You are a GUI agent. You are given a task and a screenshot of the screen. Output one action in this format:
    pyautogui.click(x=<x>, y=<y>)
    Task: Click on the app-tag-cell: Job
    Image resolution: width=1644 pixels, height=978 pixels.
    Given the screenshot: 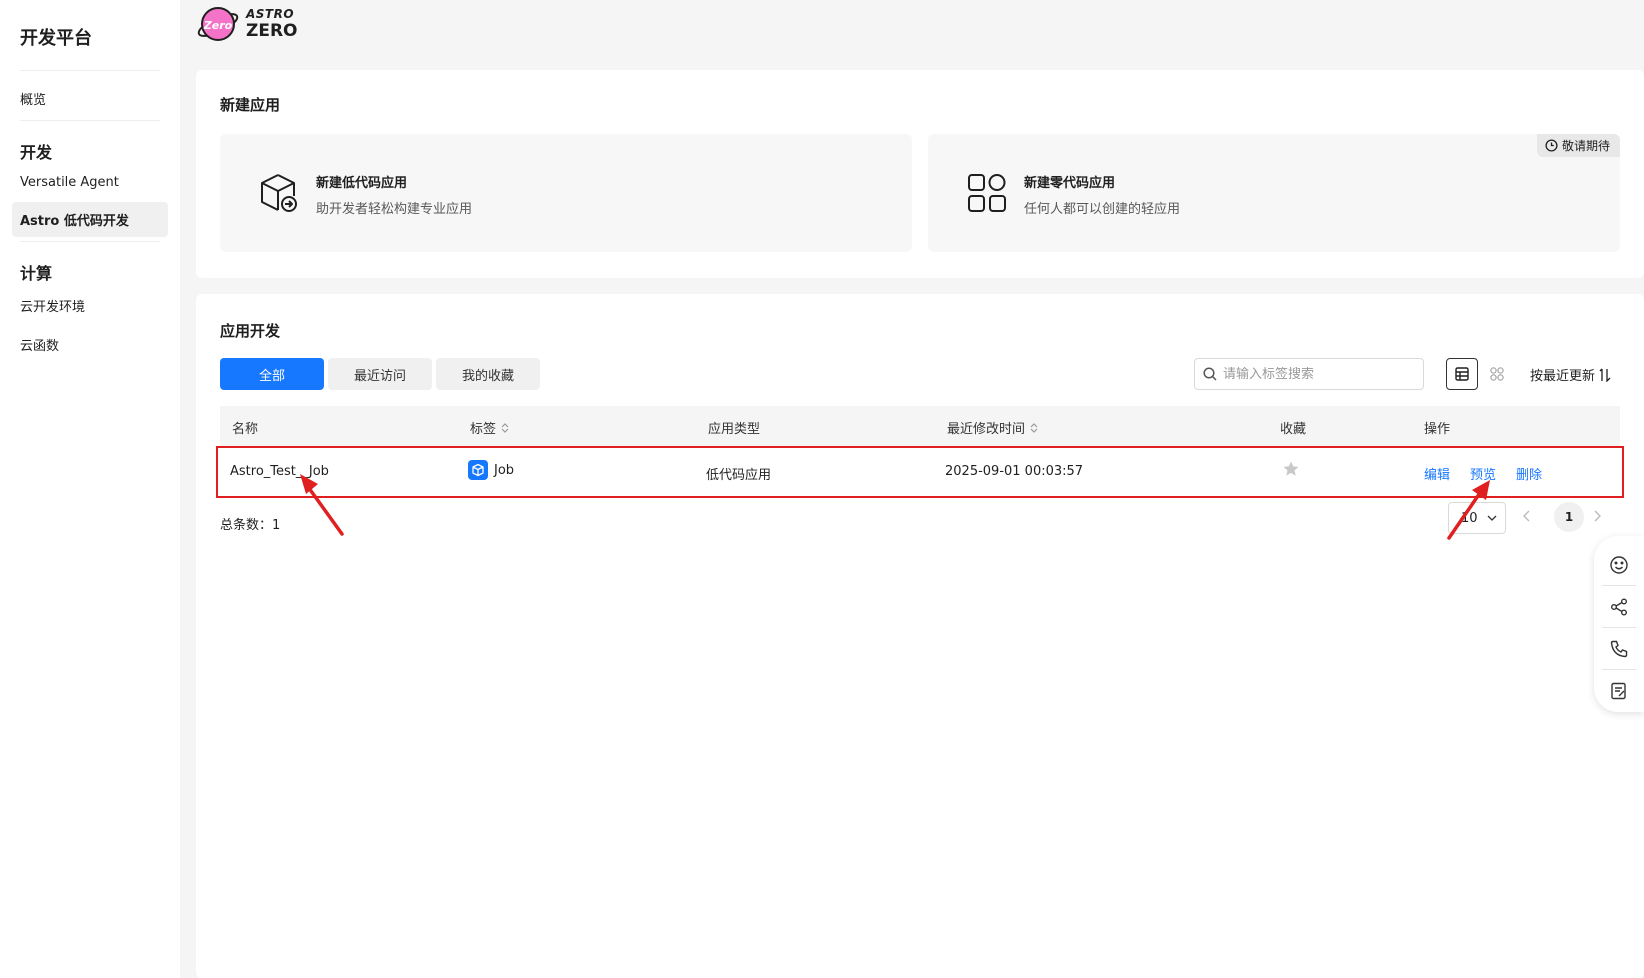 What is the action you would take?
    pyautogui.click(x=491, y=470)
    